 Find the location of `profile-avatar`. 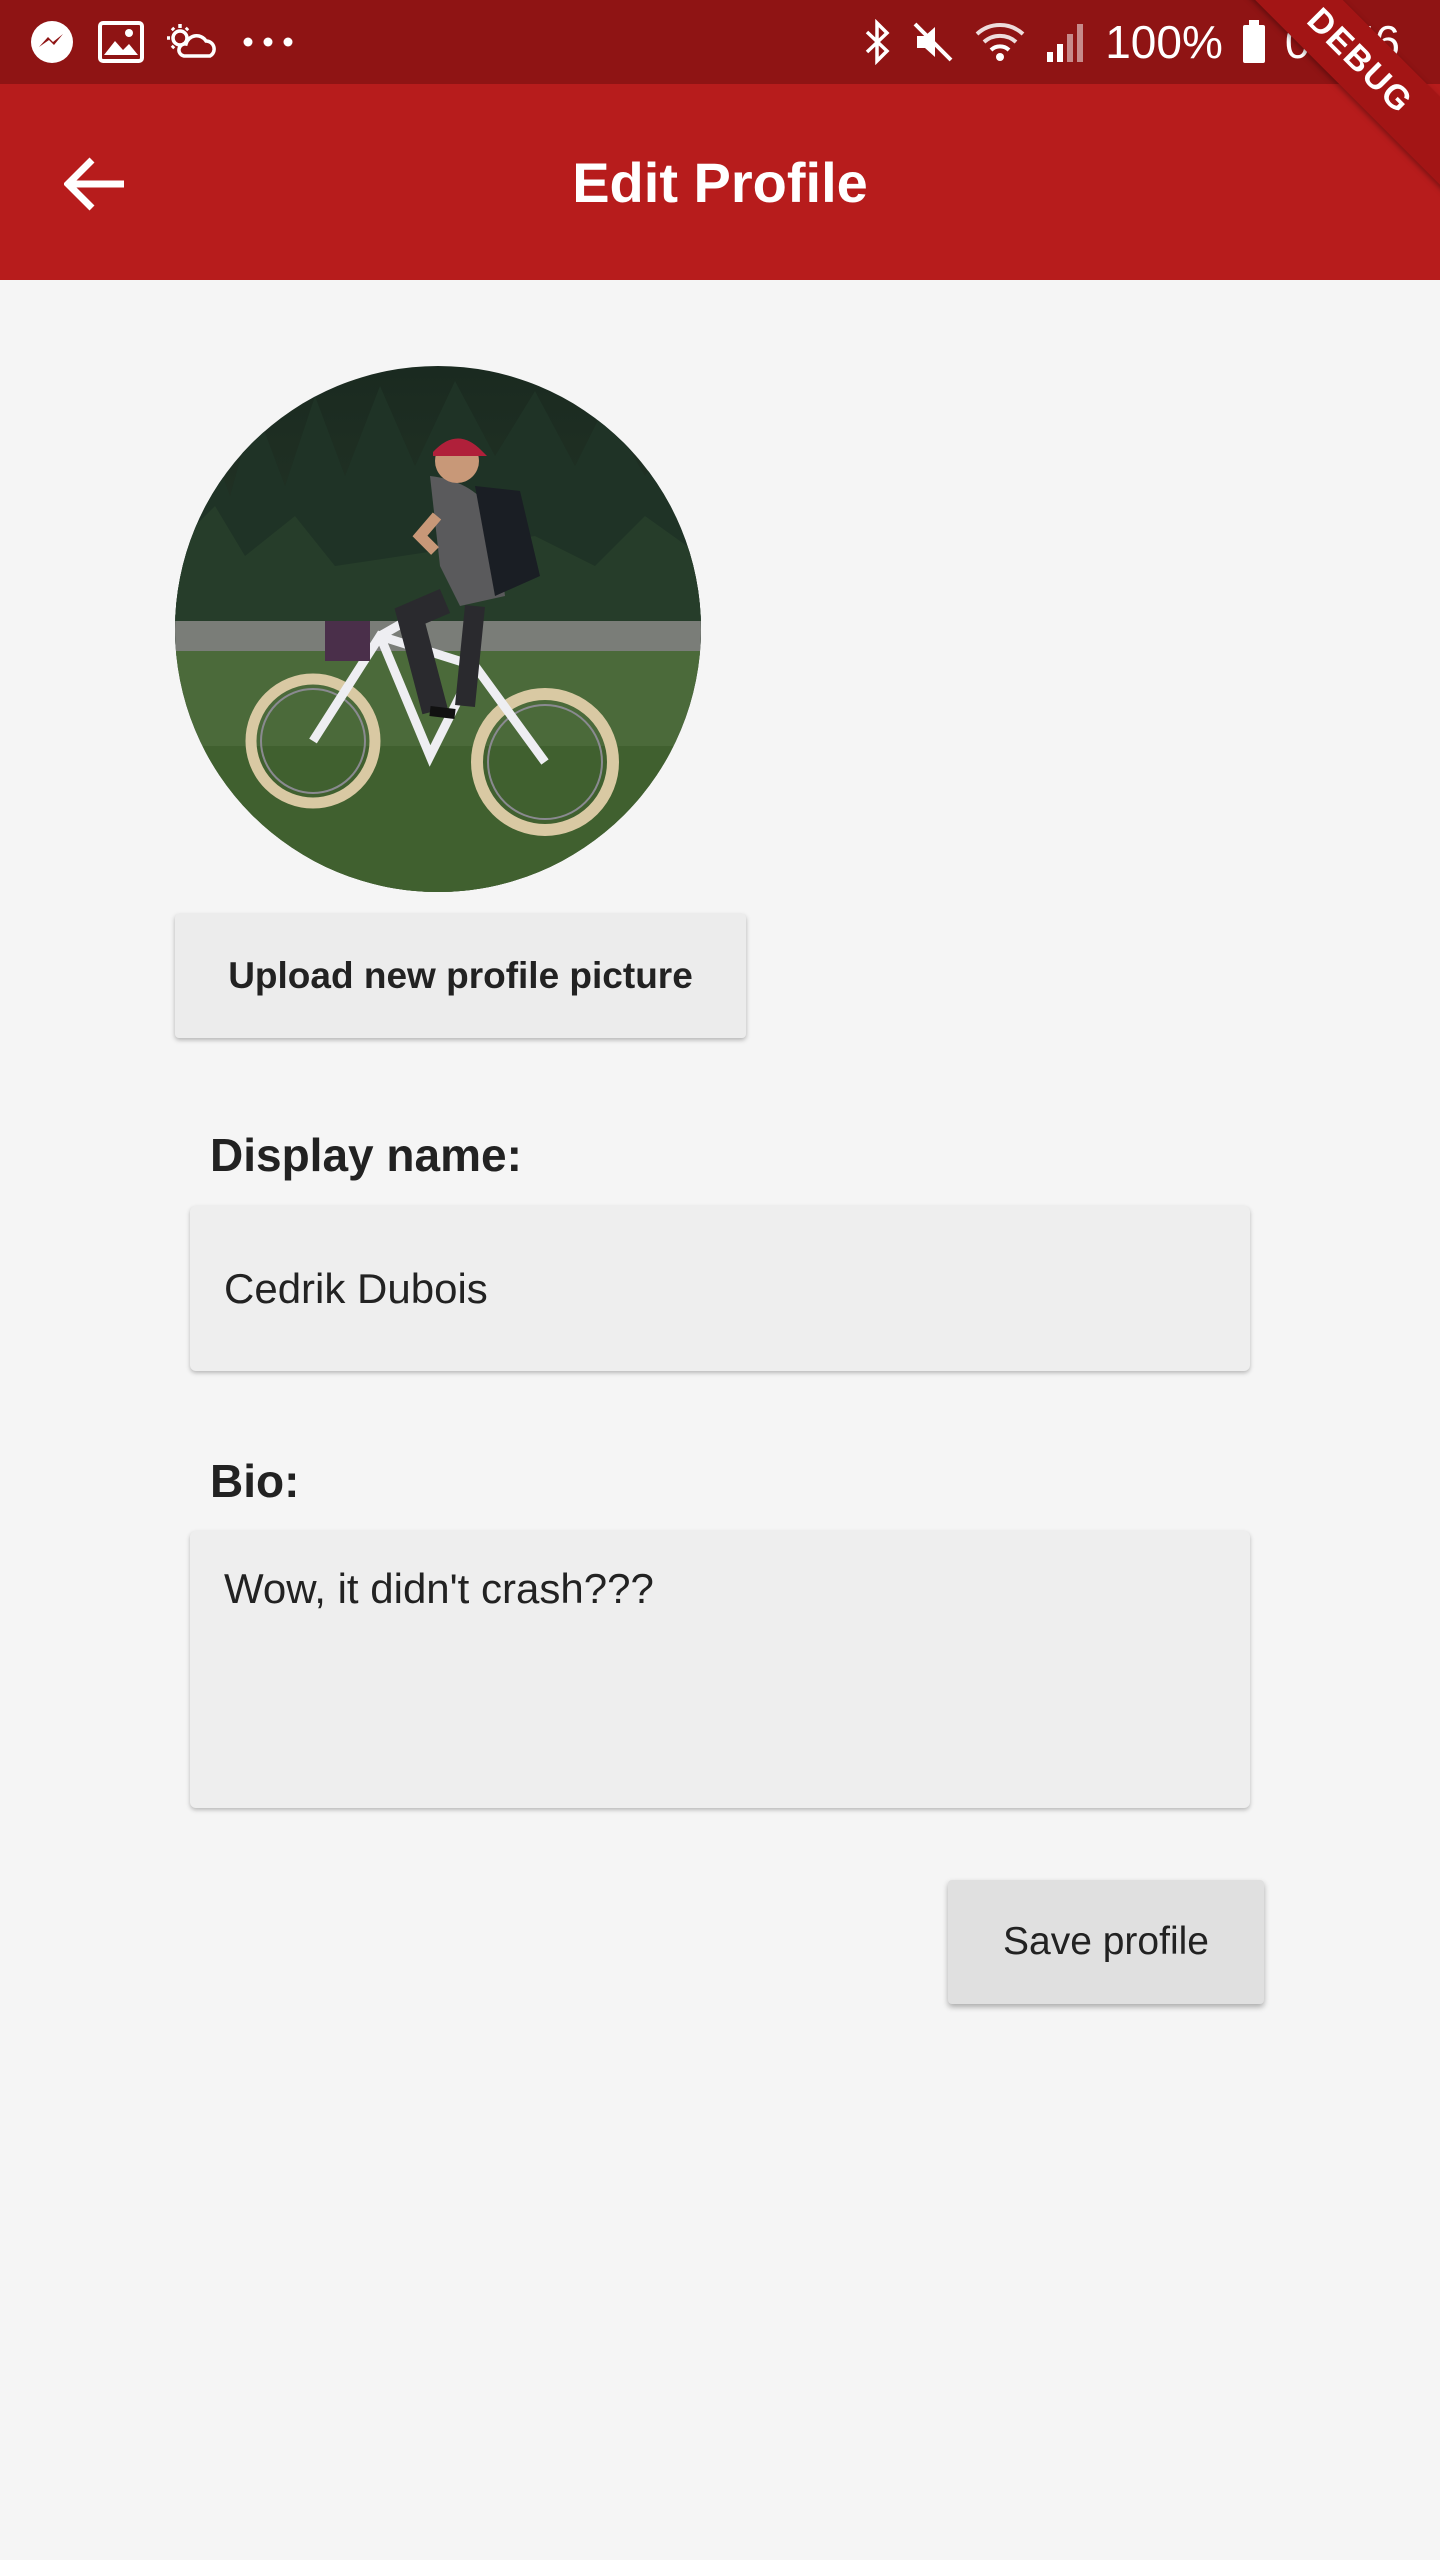

profile-avatar is located at coordinates (438, 629).